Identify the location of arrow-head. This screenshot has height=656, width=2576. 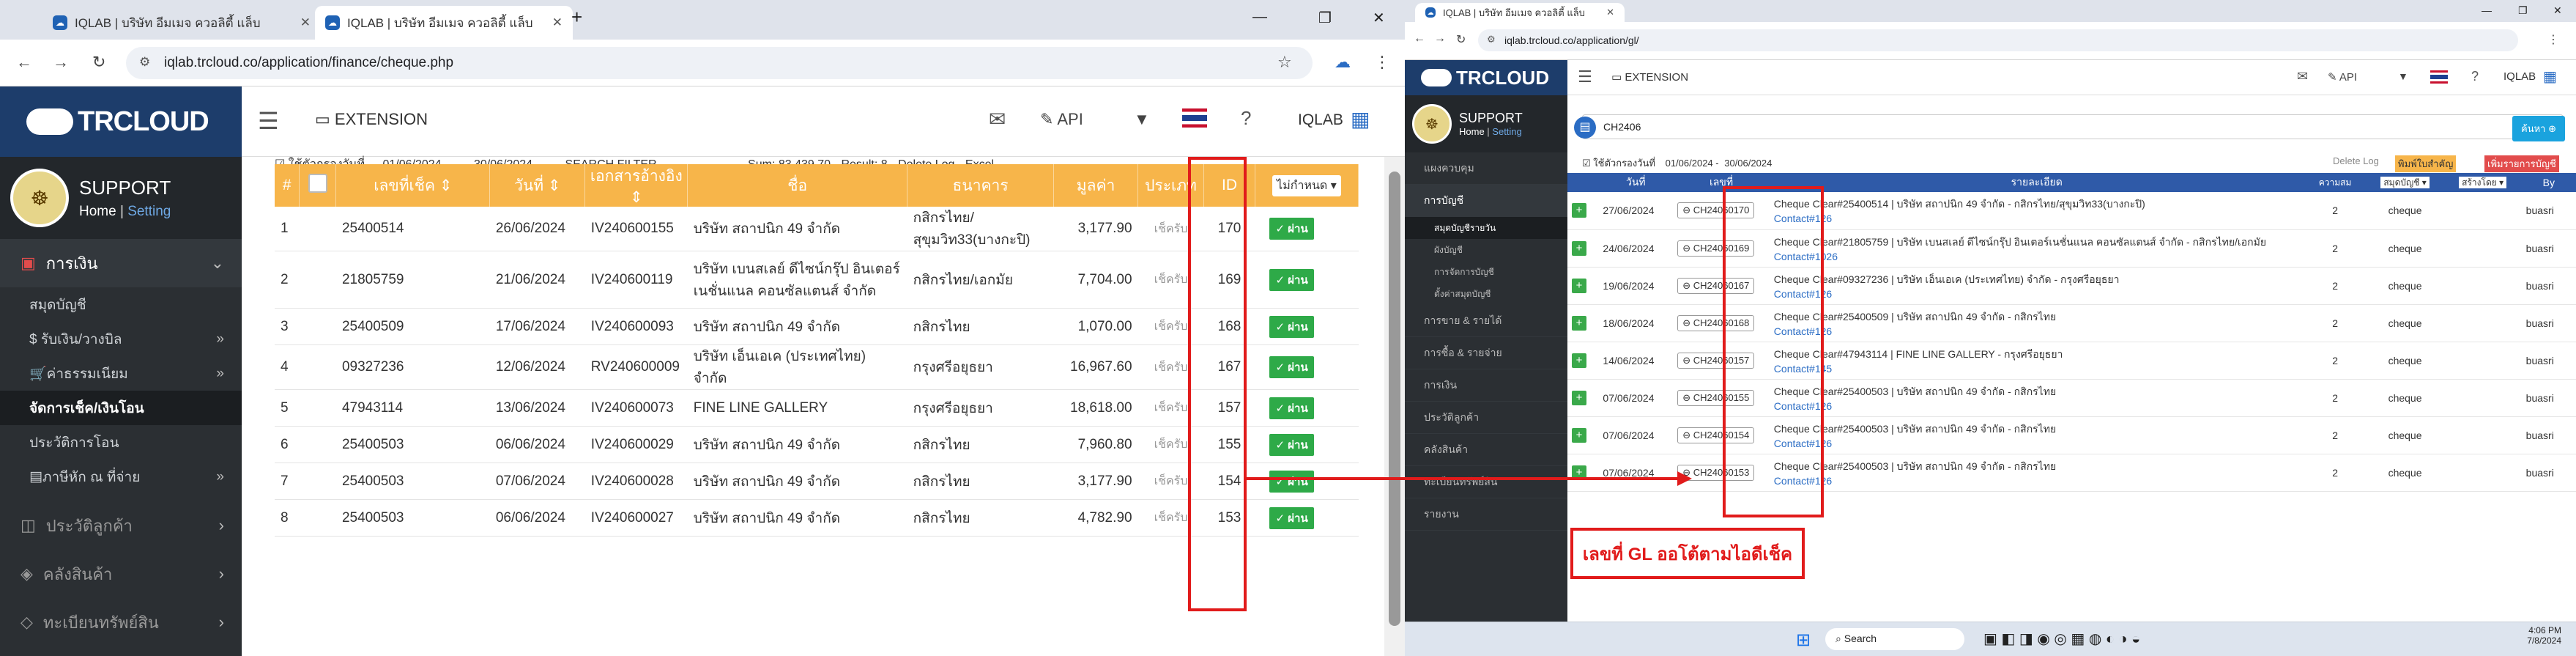
(1684, 478).